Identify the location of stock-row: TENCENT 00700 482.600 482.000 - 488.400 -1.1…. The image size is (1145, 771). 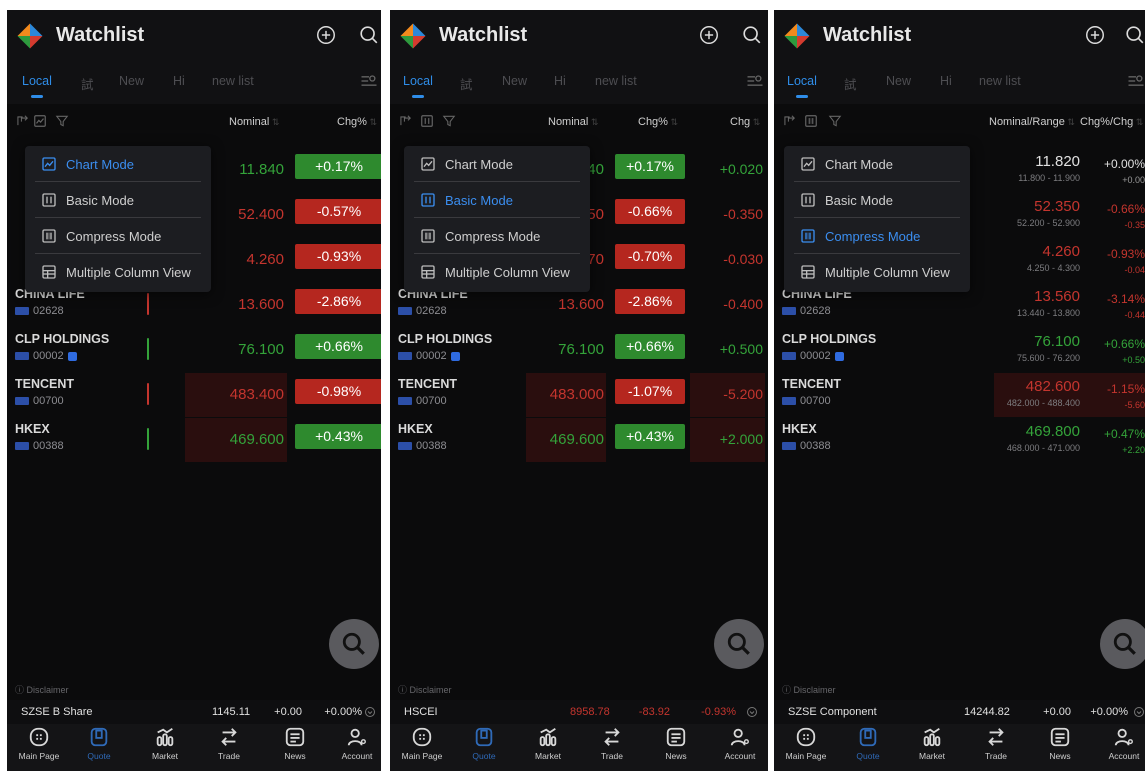
(959, 395).